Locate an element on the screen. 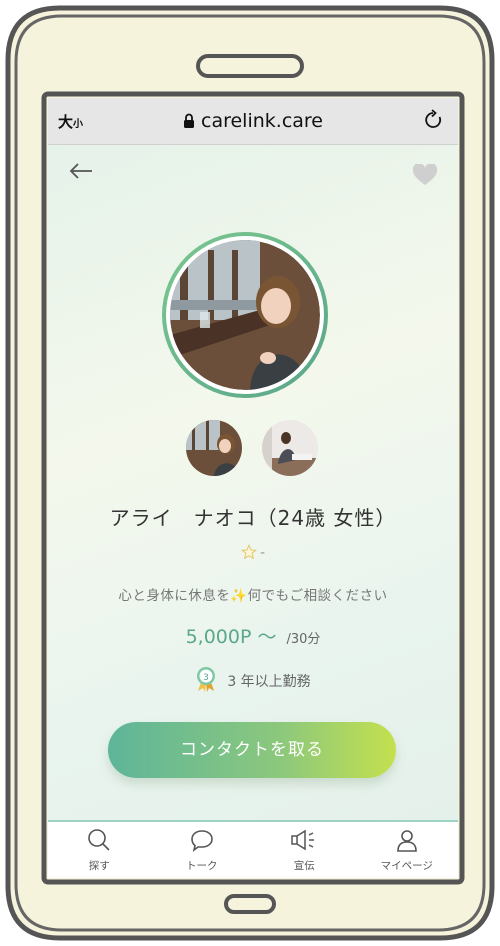 The image size is (500, 946). tab-search: 探す is located at coordinates (99, 850).